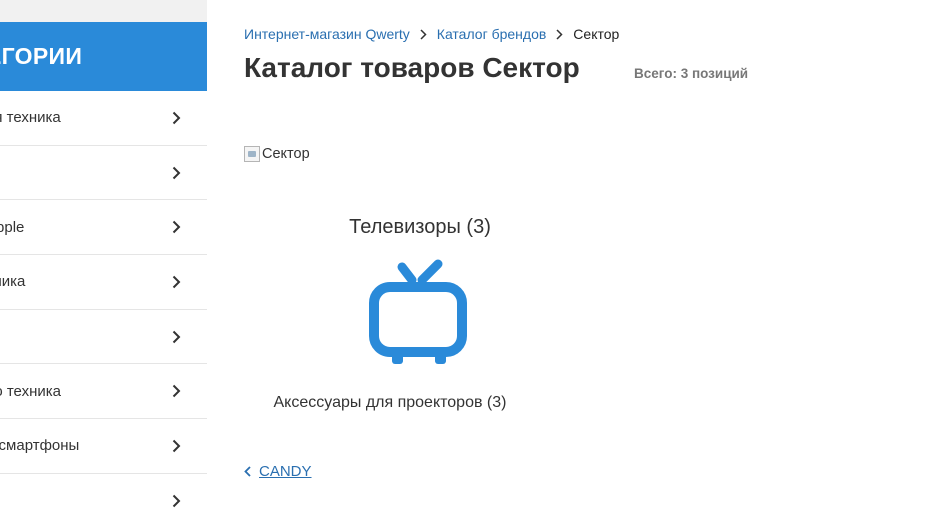  What do you see at coordinates (103, 500) in the screenshot?
I see `sidebar-item: о` at bounding box center [103, 500].